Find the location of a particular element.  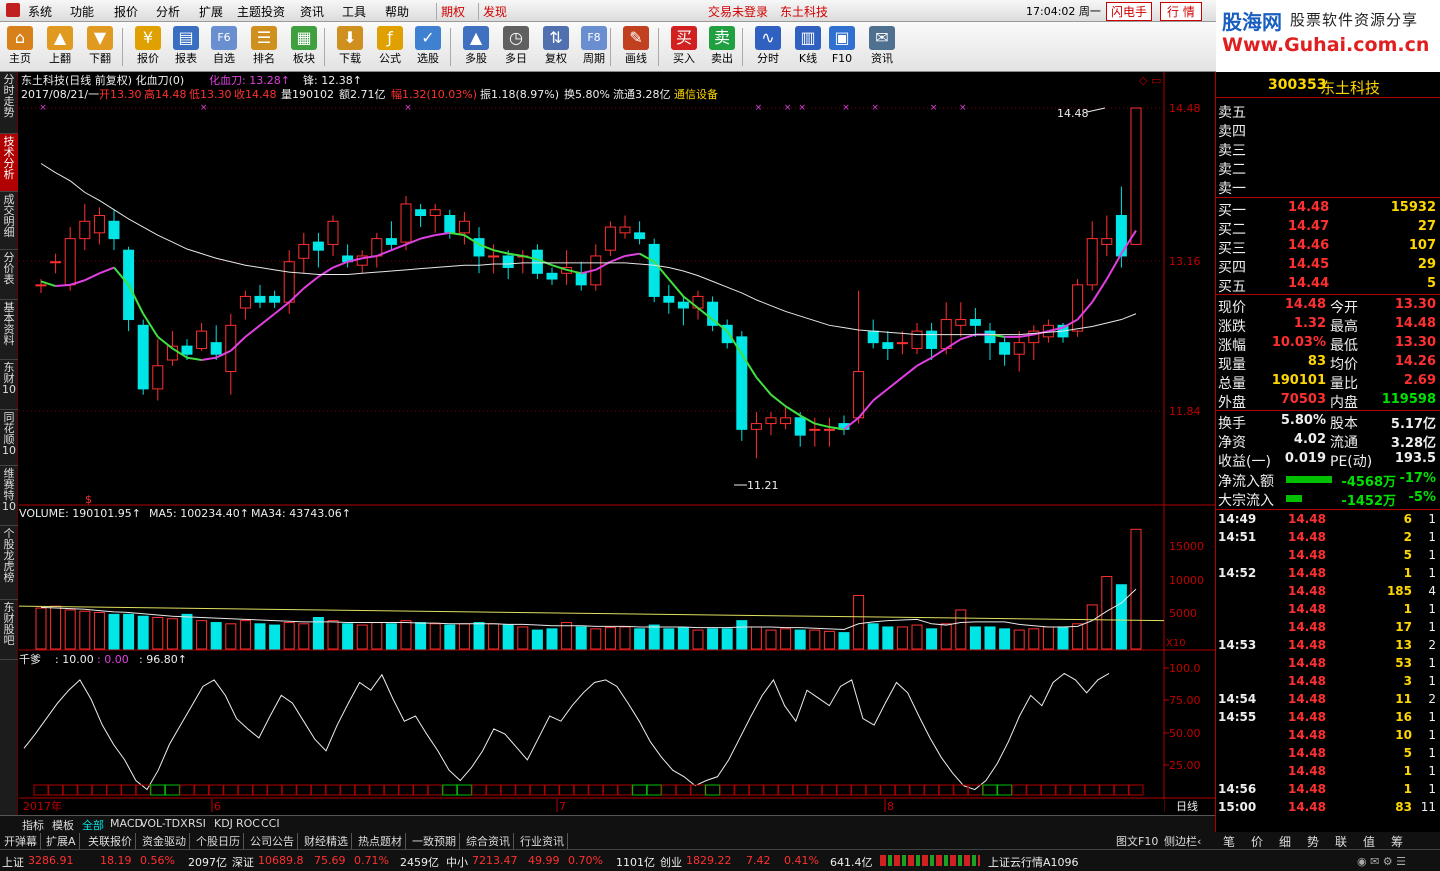

cloud-quote: 上证云行情A1096 is located at coordinates (1033, 862).